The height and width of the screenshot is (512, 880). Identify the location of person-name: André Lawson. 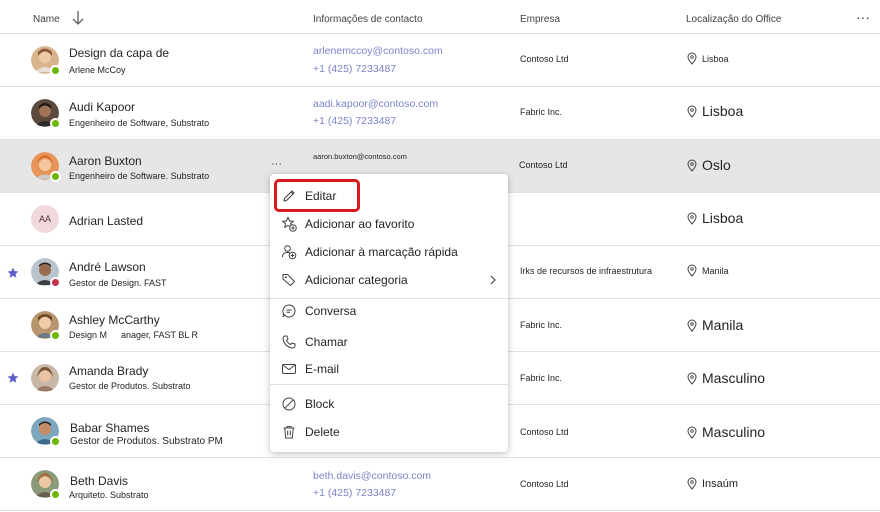
(107, 267).